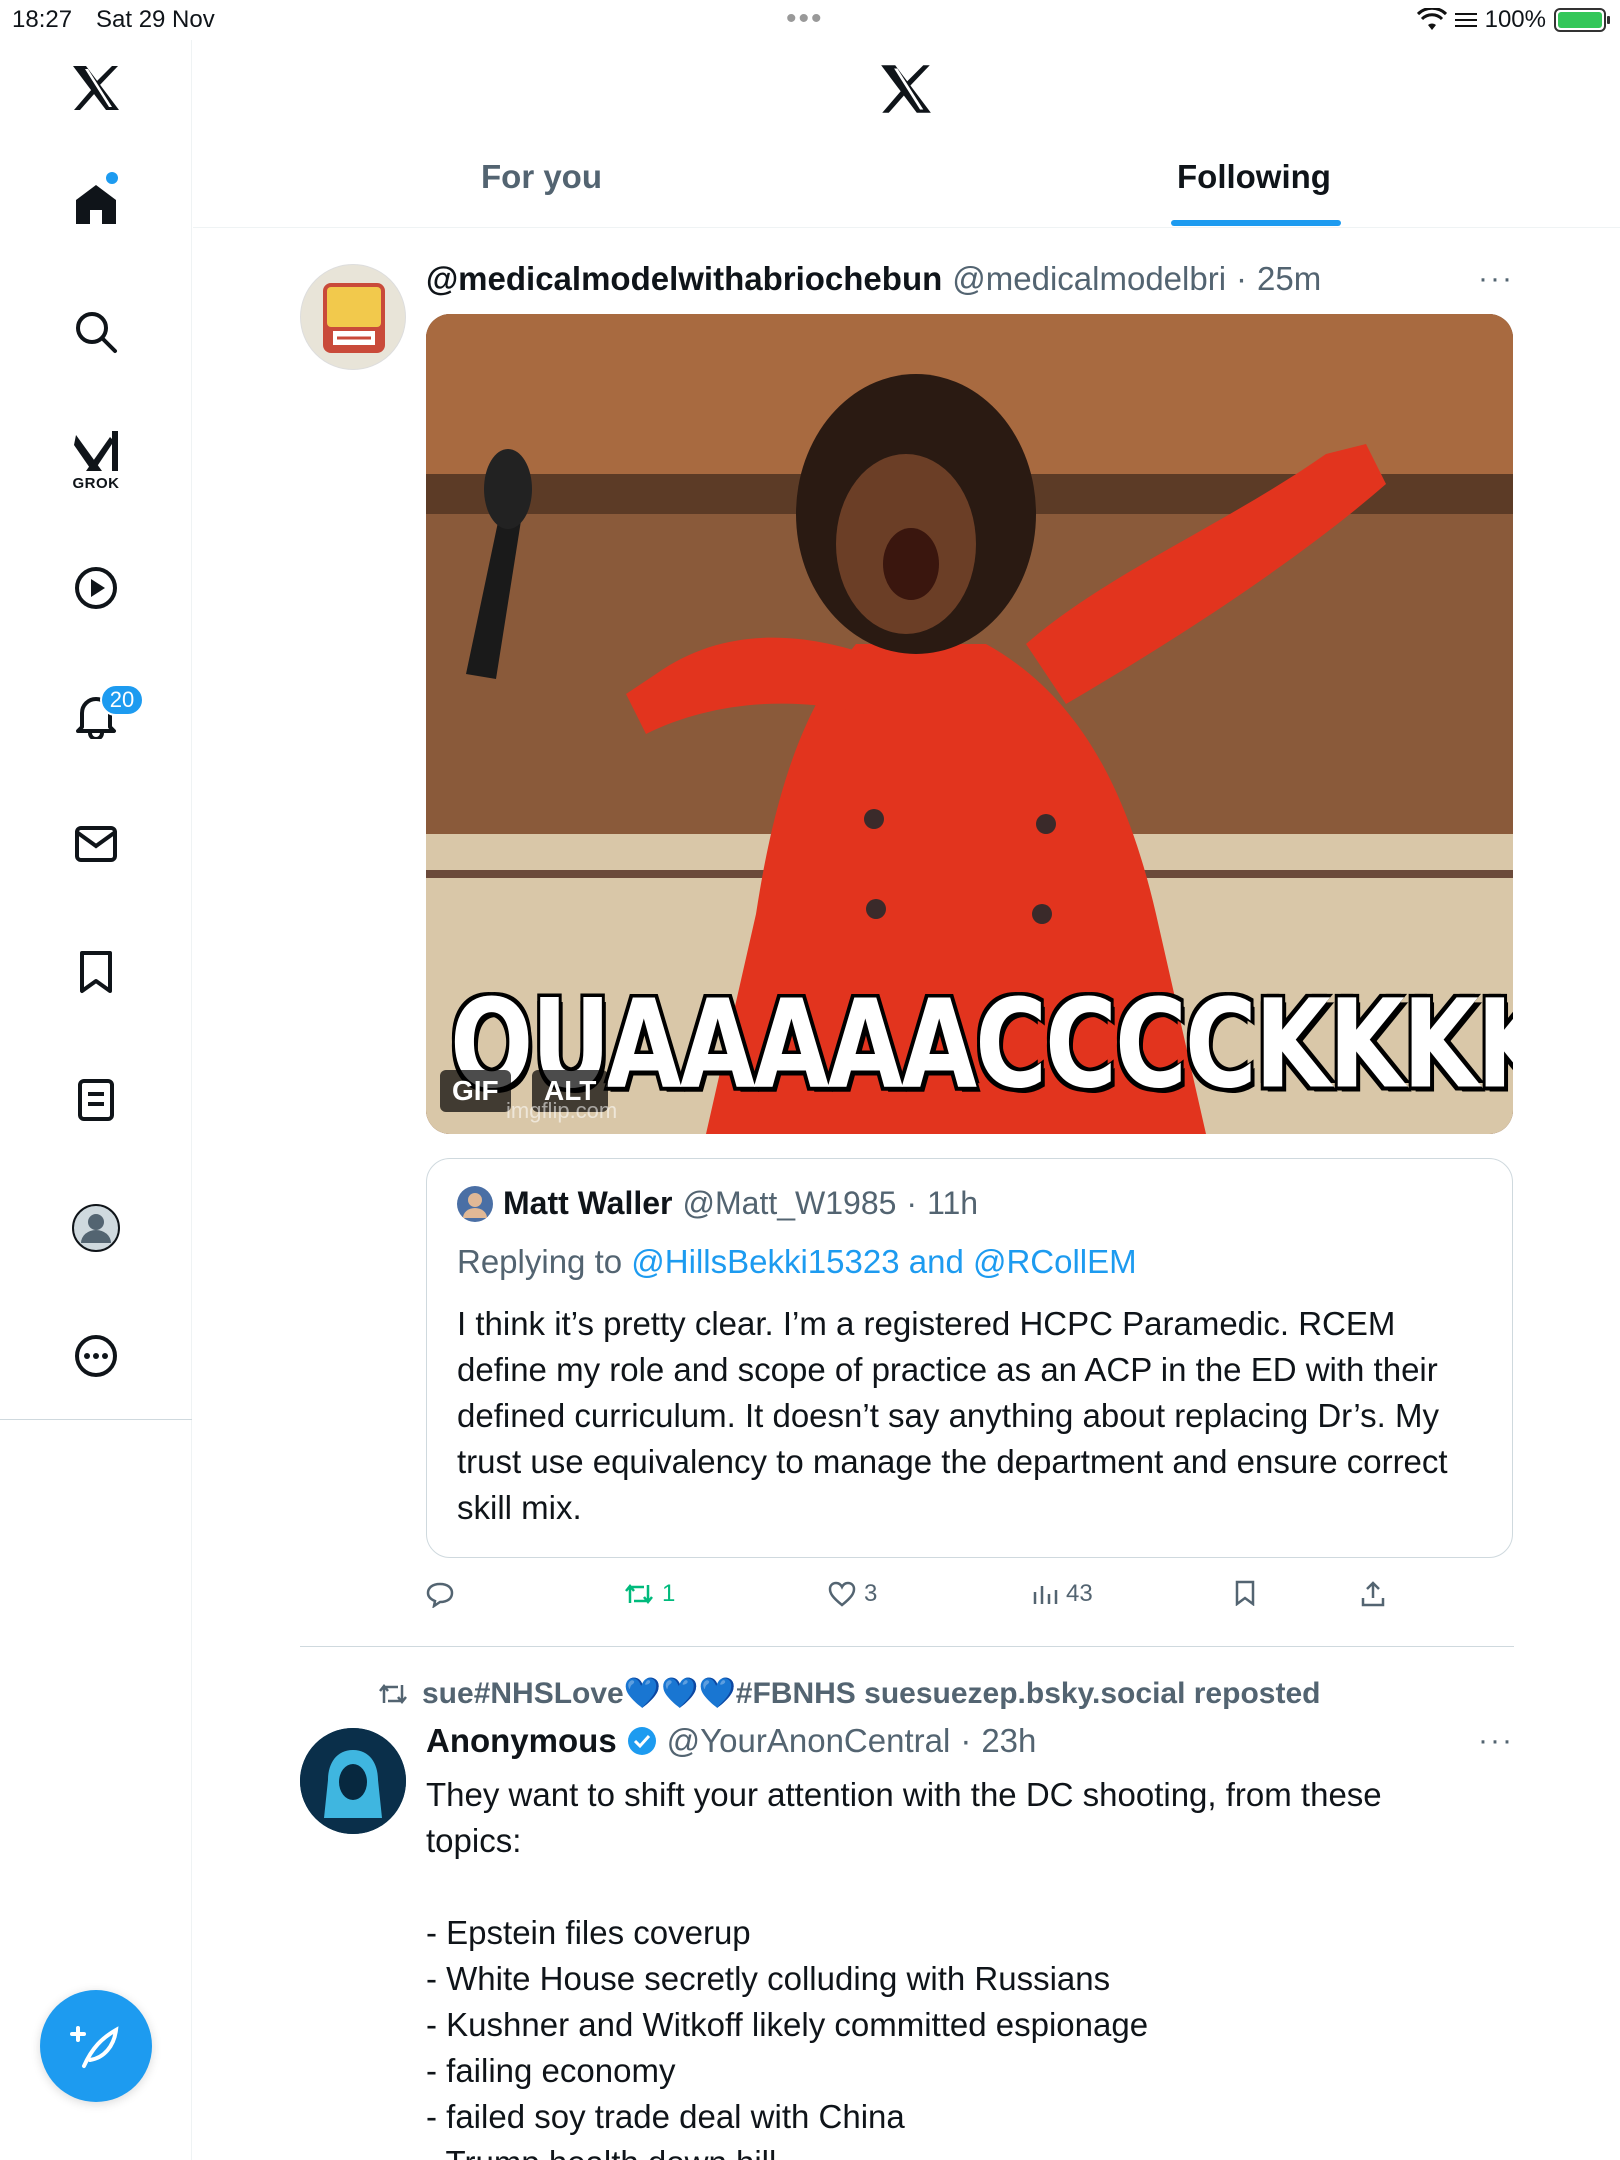  I want to click on play-circle-icon, so click(96, 588).